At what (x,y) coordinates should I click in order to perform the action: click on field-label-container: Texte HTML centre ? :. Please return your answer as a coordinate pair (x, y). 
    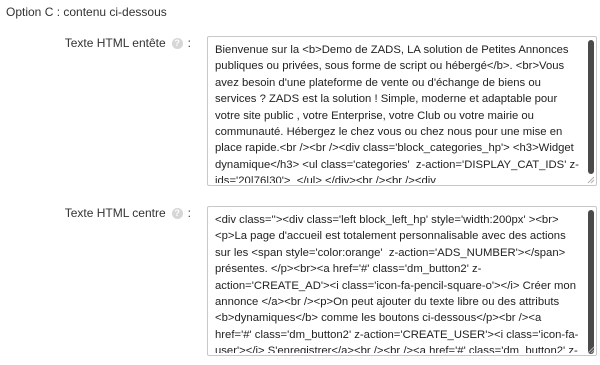
    Looking at the image, I should click on (128, 213).